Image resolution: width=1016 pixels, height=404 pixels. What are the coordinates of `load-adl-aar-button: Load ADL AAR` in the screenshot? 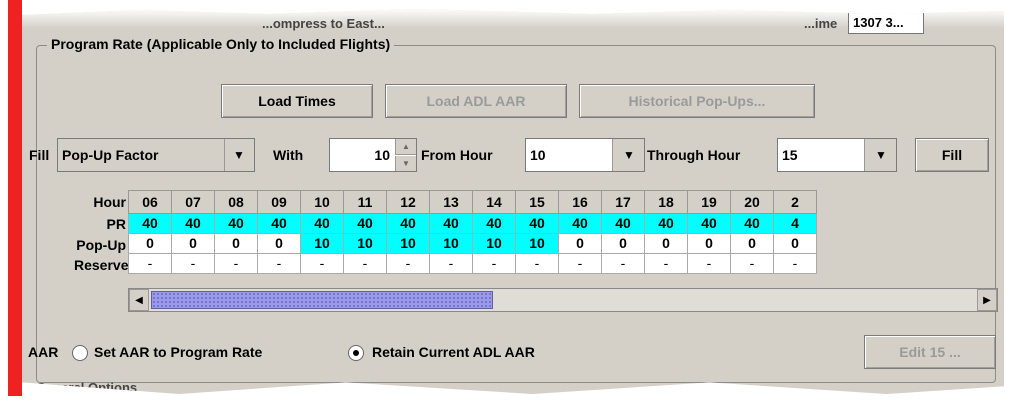 It's located at (476, 101).